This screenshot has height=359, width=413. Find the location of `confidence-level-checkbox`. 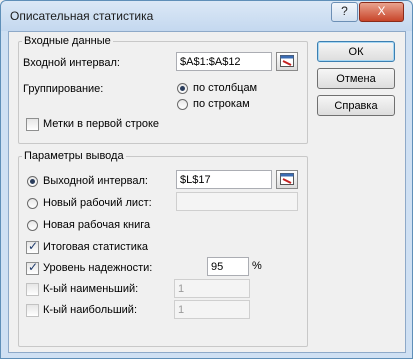

confidence-level-checkbox is located at coordinates (32, 267).